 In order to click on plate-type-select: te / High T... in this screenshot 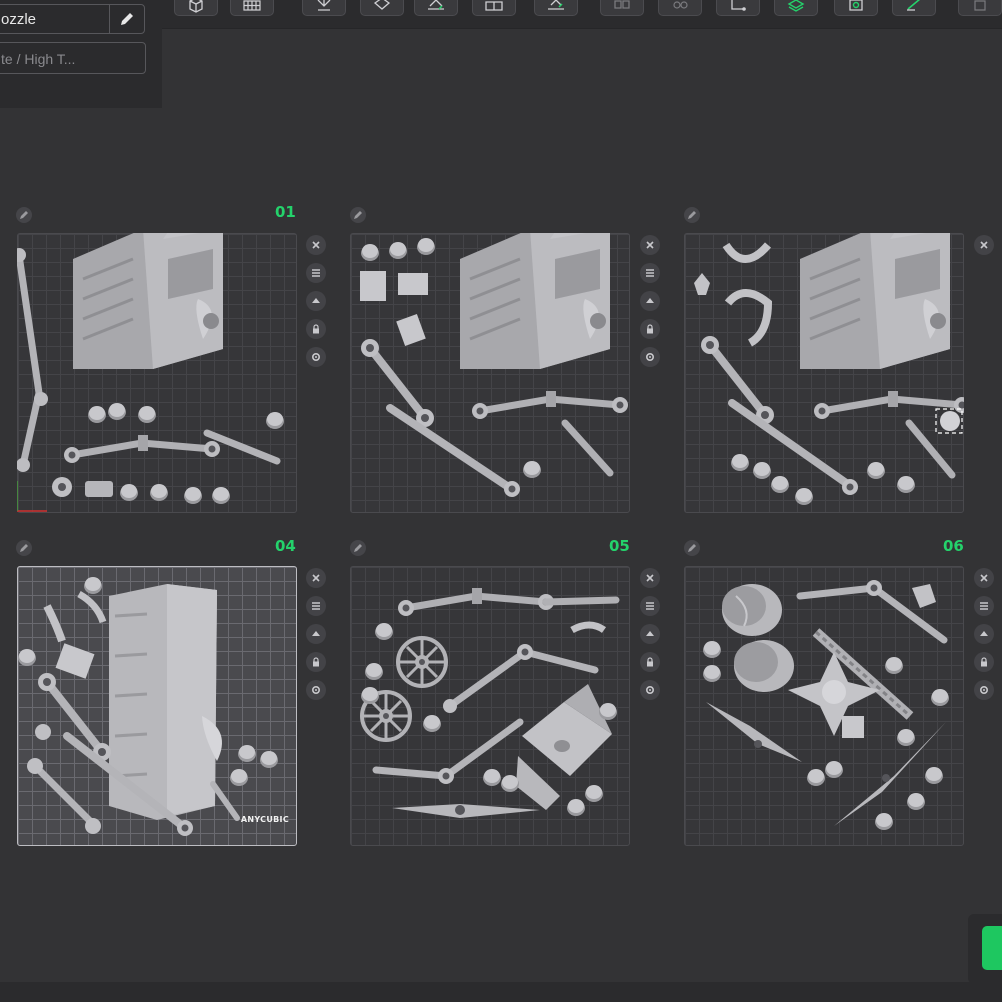, I will do `click(73, 58)`.